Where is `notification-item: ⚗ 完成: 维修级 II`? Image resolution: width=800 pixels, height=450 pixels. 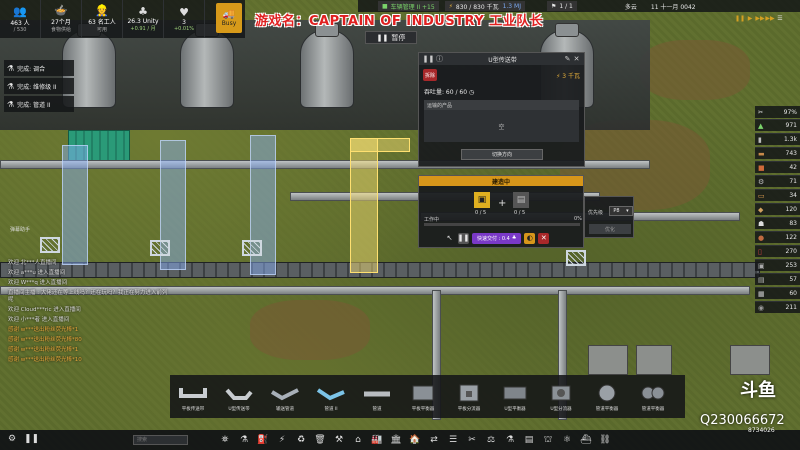 notification-item: ⚗ 完成: 维修级 II is located at coordinates (39, 86).